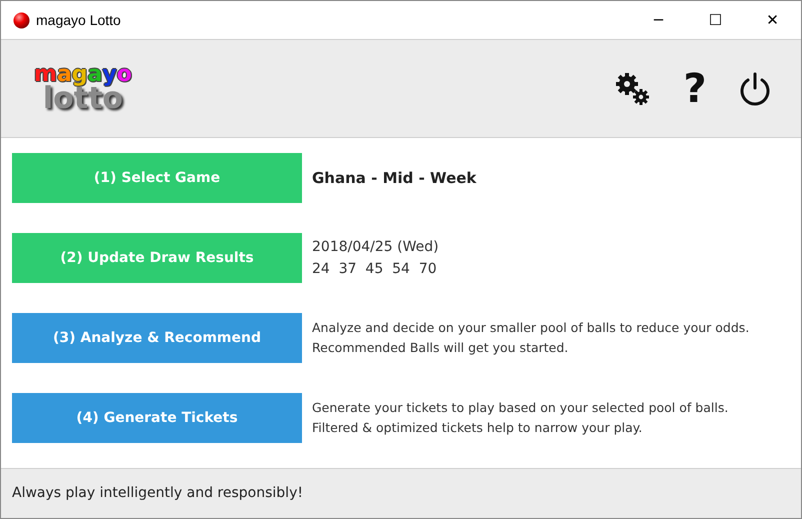  I want to click on draw-numbers: 24 37 45 54 70, so click(375, 269).